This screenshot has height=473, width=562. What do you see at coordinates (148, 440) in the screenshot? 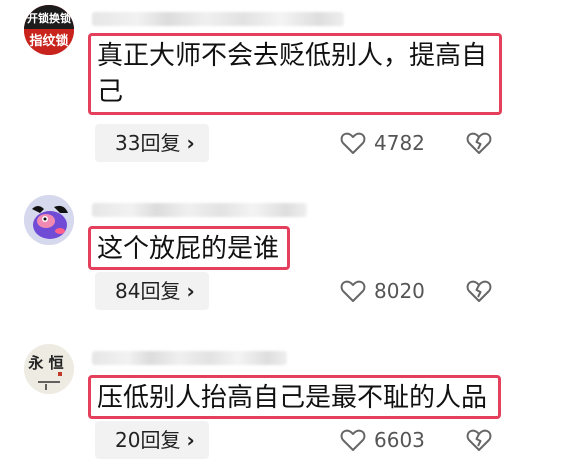
I see `replies-label: 20回复` at bounding box center [148, 440].